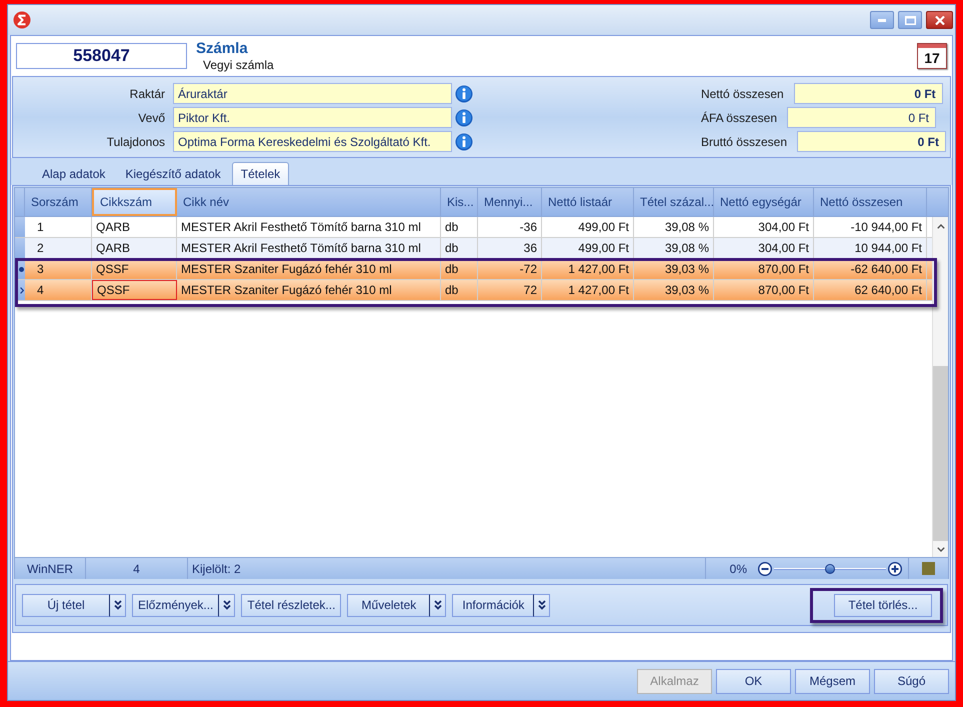  I want to click on toolbar-button: Információk, so click(493, 605).